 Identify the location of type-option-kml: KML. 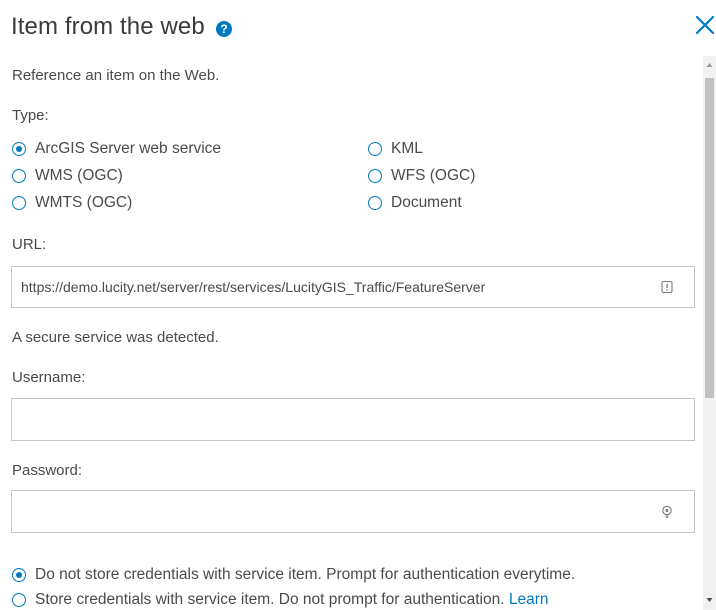
(395, 149).